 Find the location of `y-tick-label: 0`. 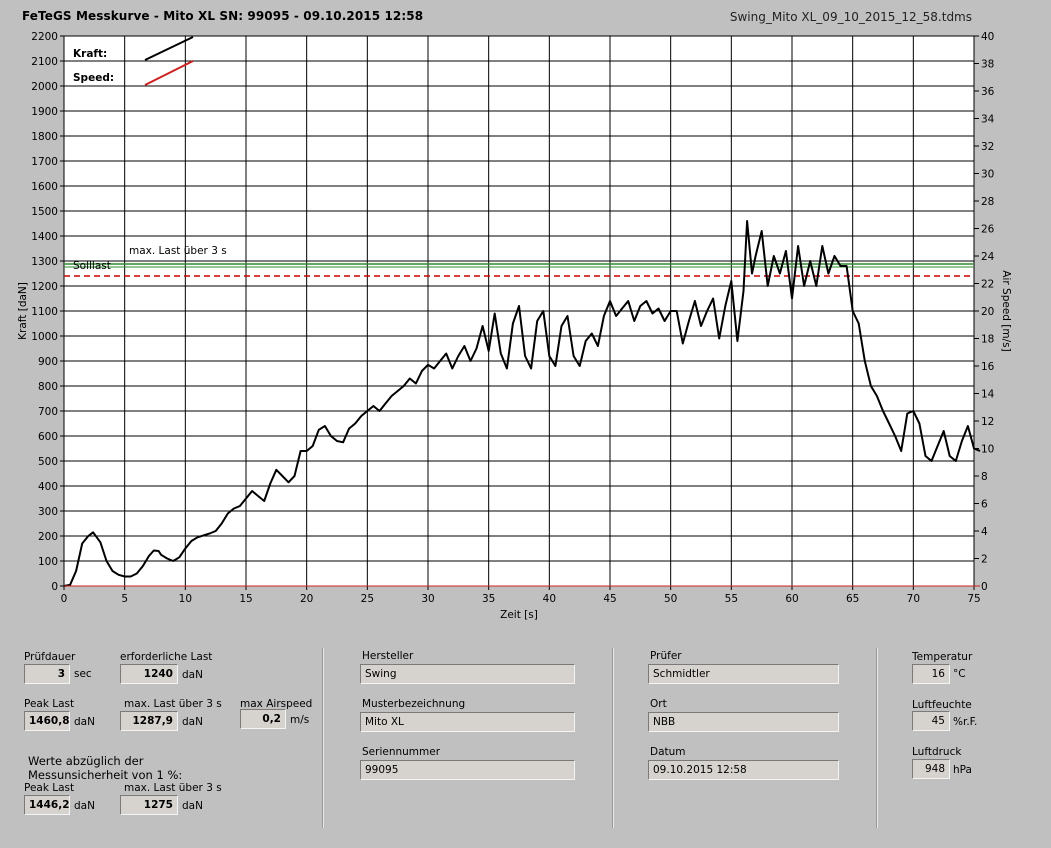

y-tick-label: 0 is located at coordinates (54, 587).